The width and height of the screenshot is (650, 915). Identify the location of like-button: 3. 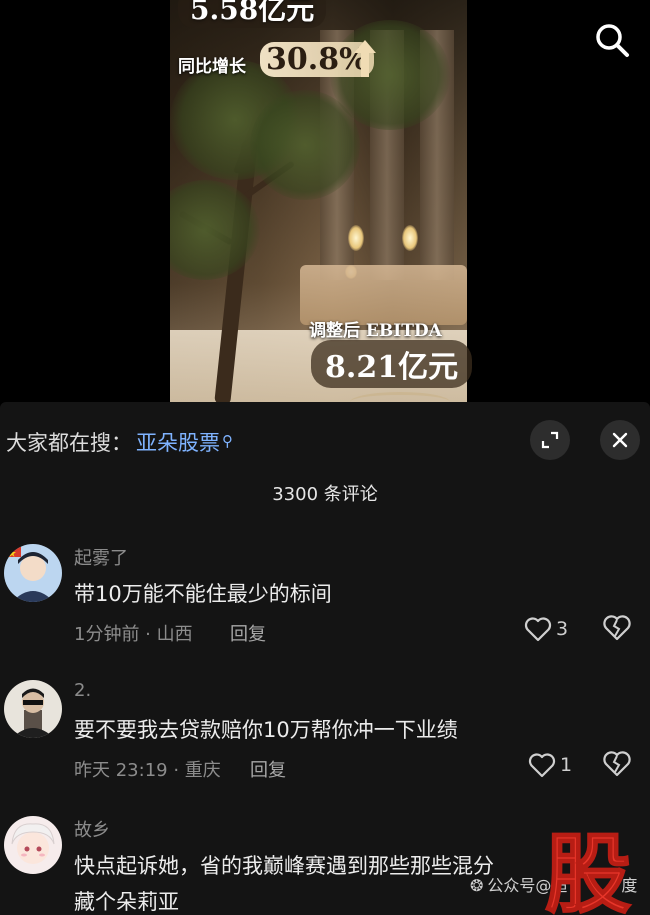
(546, 629).